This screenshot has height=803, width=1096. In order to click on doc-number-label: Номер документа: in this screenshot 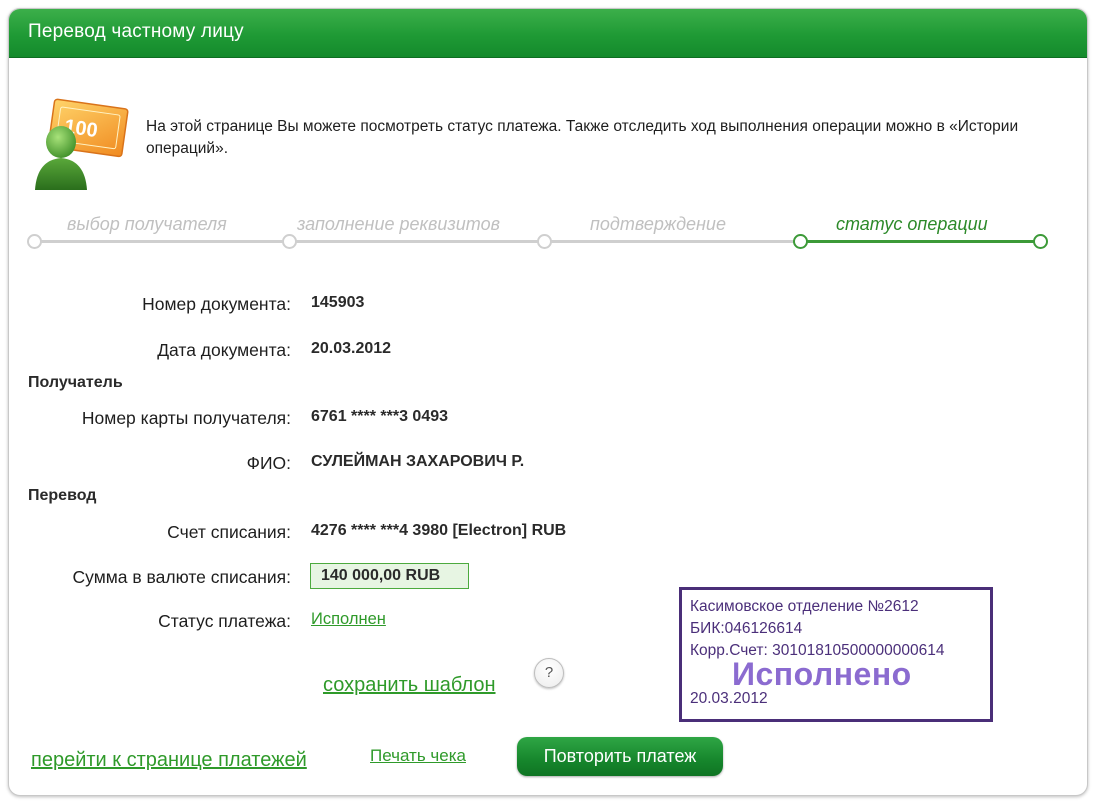, I will do `click(216, 304)`.